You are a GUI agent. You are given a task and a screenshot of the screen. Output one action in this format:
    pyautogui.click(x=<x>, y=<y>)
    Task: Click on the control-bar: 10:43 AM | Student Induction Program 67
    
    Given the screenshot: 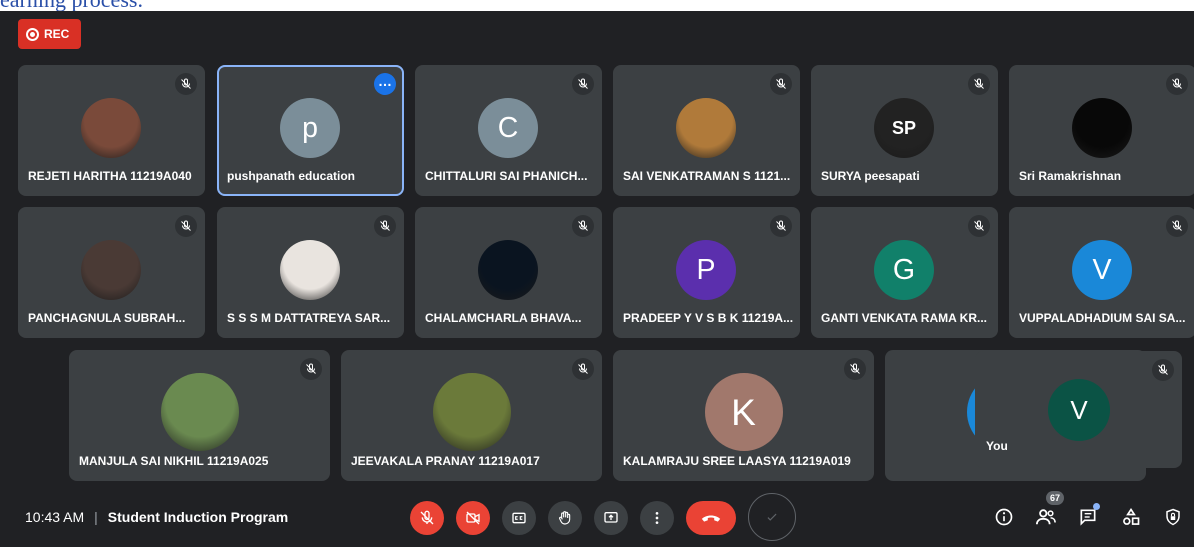 What is the action you would take?
    pyautogui.click(x=597, y=517)
    